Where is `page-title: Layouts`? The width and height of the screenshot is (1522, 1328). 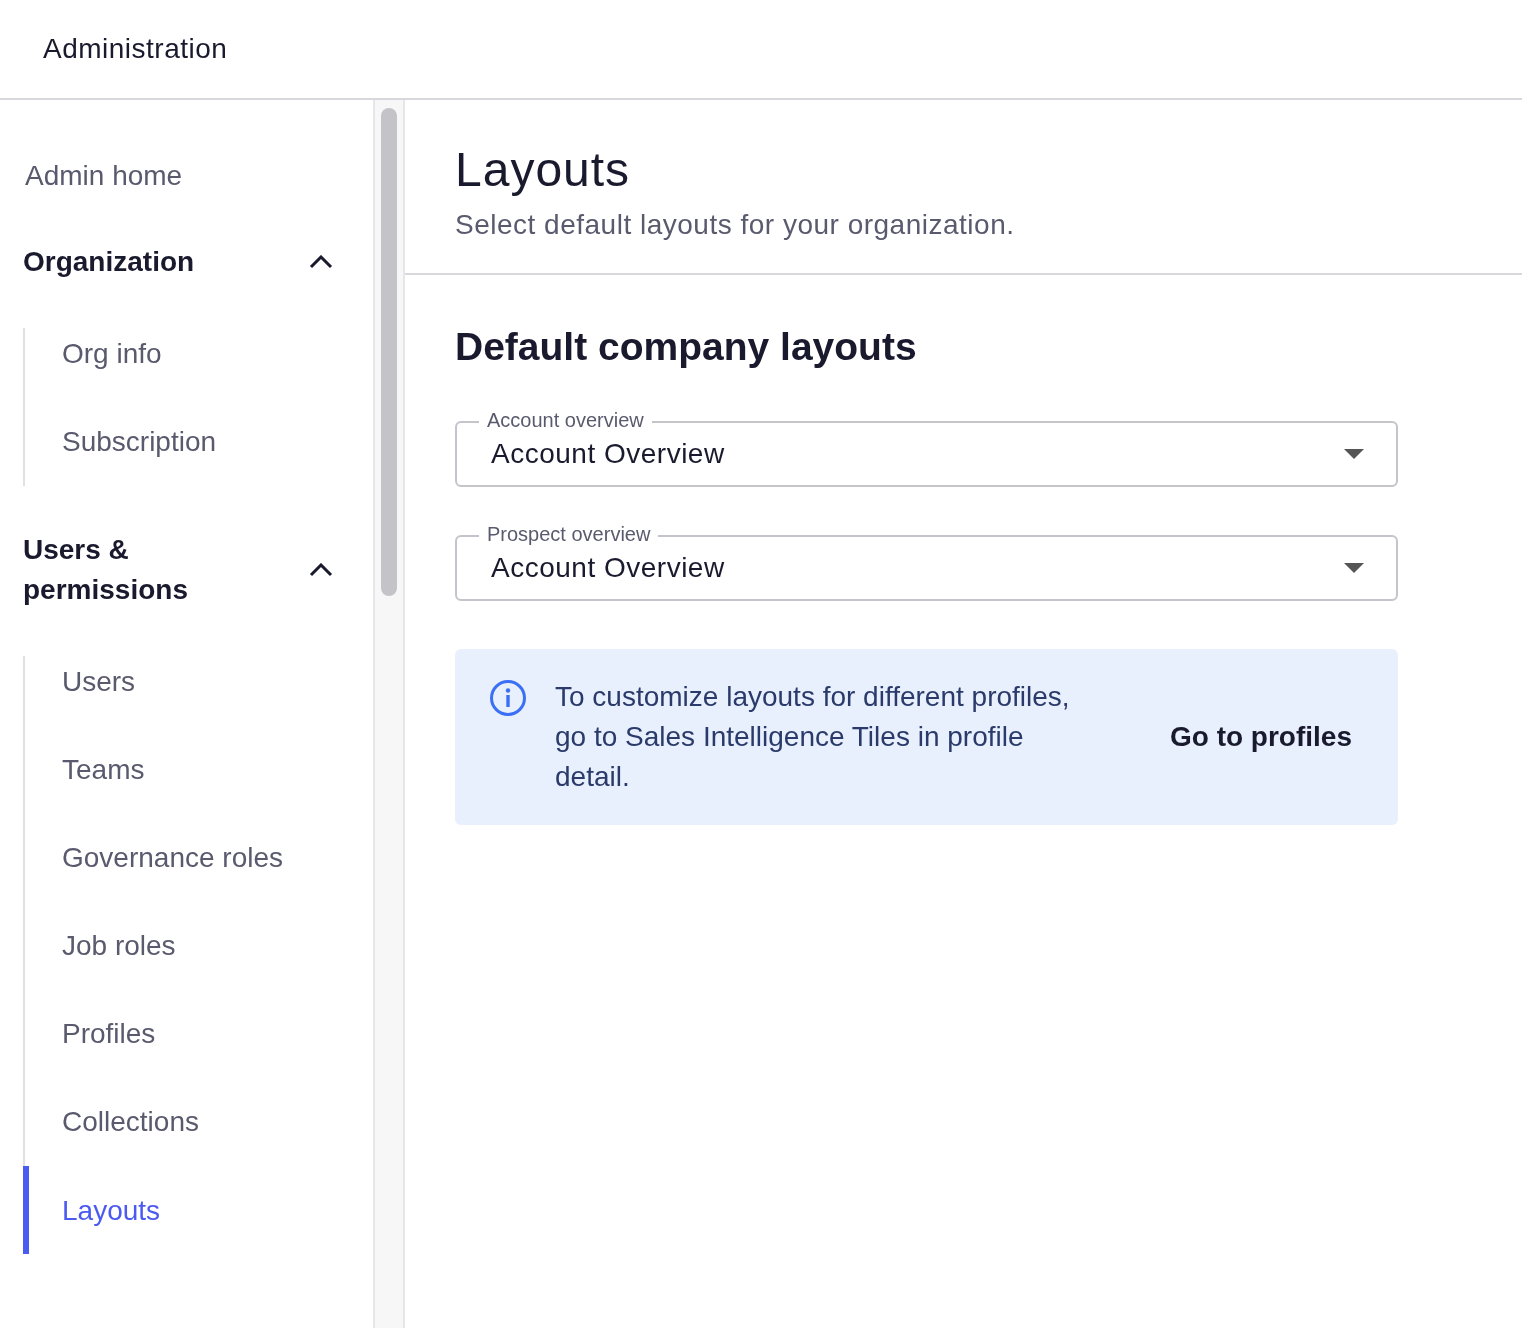
page-title: Layouts is located at coordinates (543, 169).